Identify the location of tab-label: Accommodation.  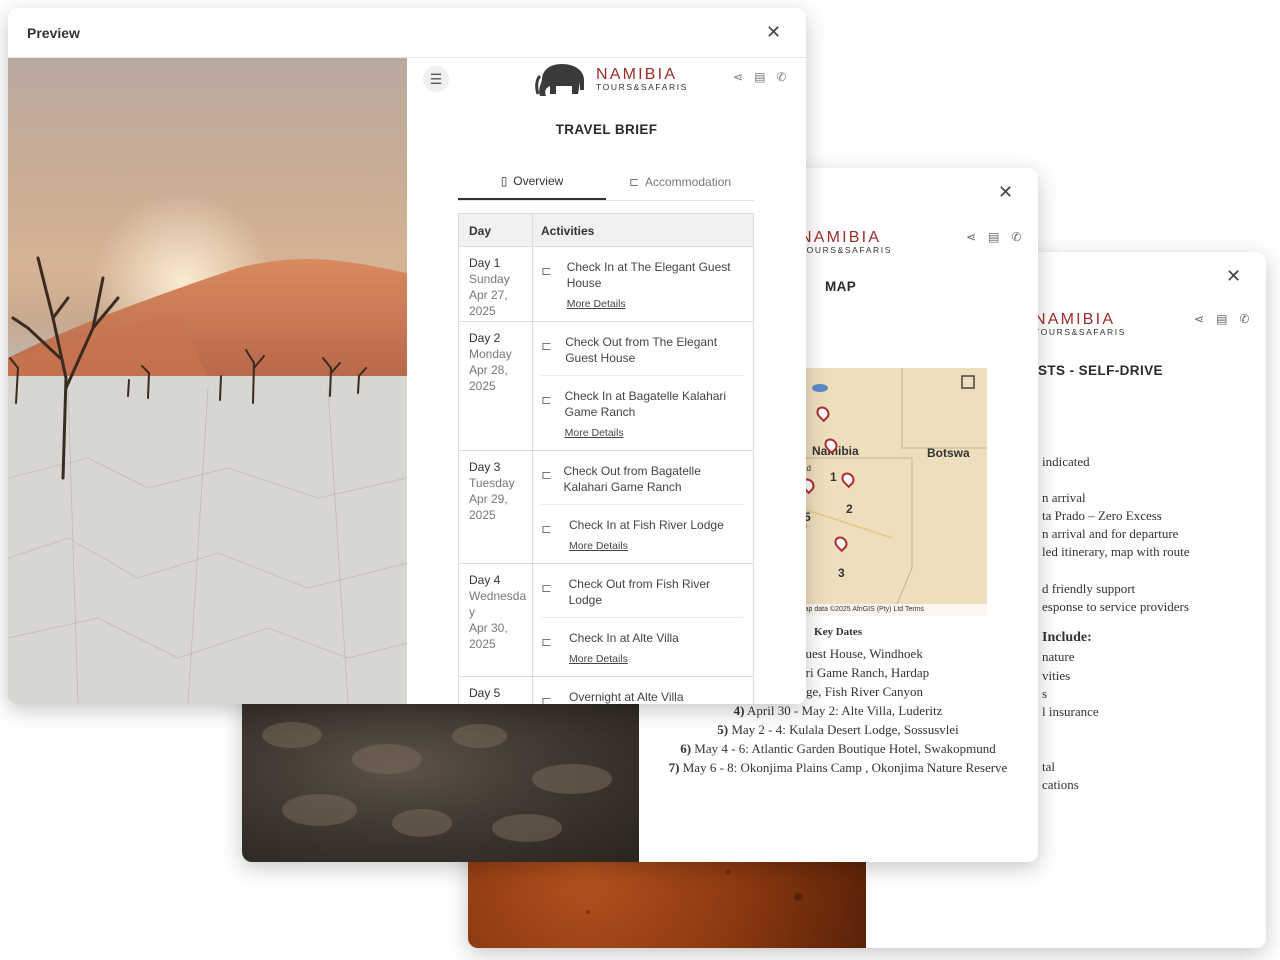
(688, 182).